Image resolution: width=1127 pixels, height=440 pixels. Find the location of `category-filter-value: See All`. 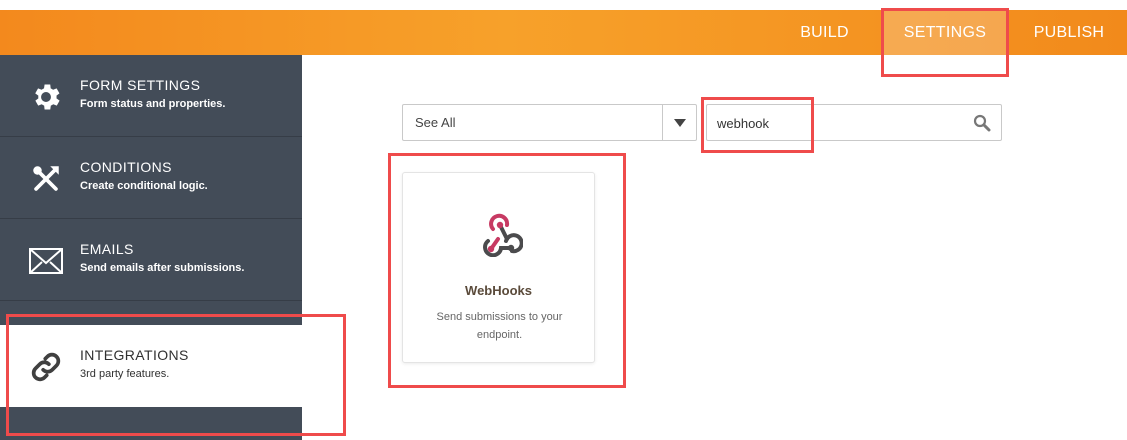

category-filter-value: See All is located at coordinates (435, 122).